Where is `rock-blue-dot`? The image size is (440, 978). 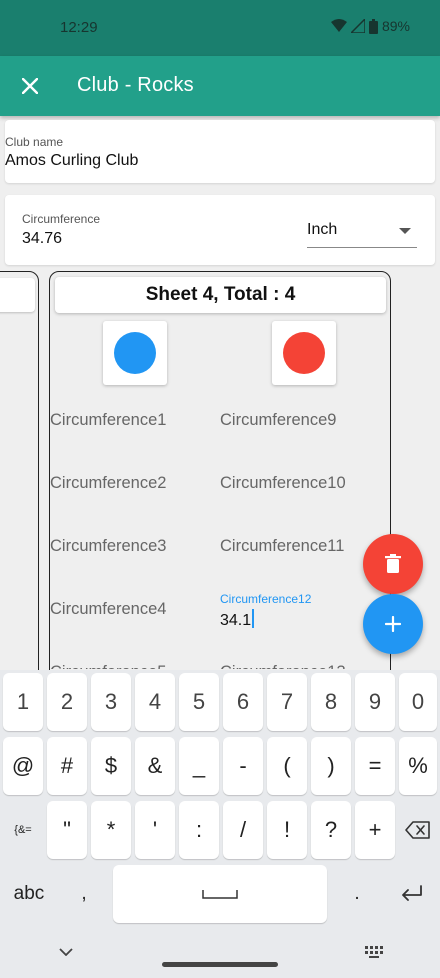 rock-blue-dot is located at coordinates (135, 353).